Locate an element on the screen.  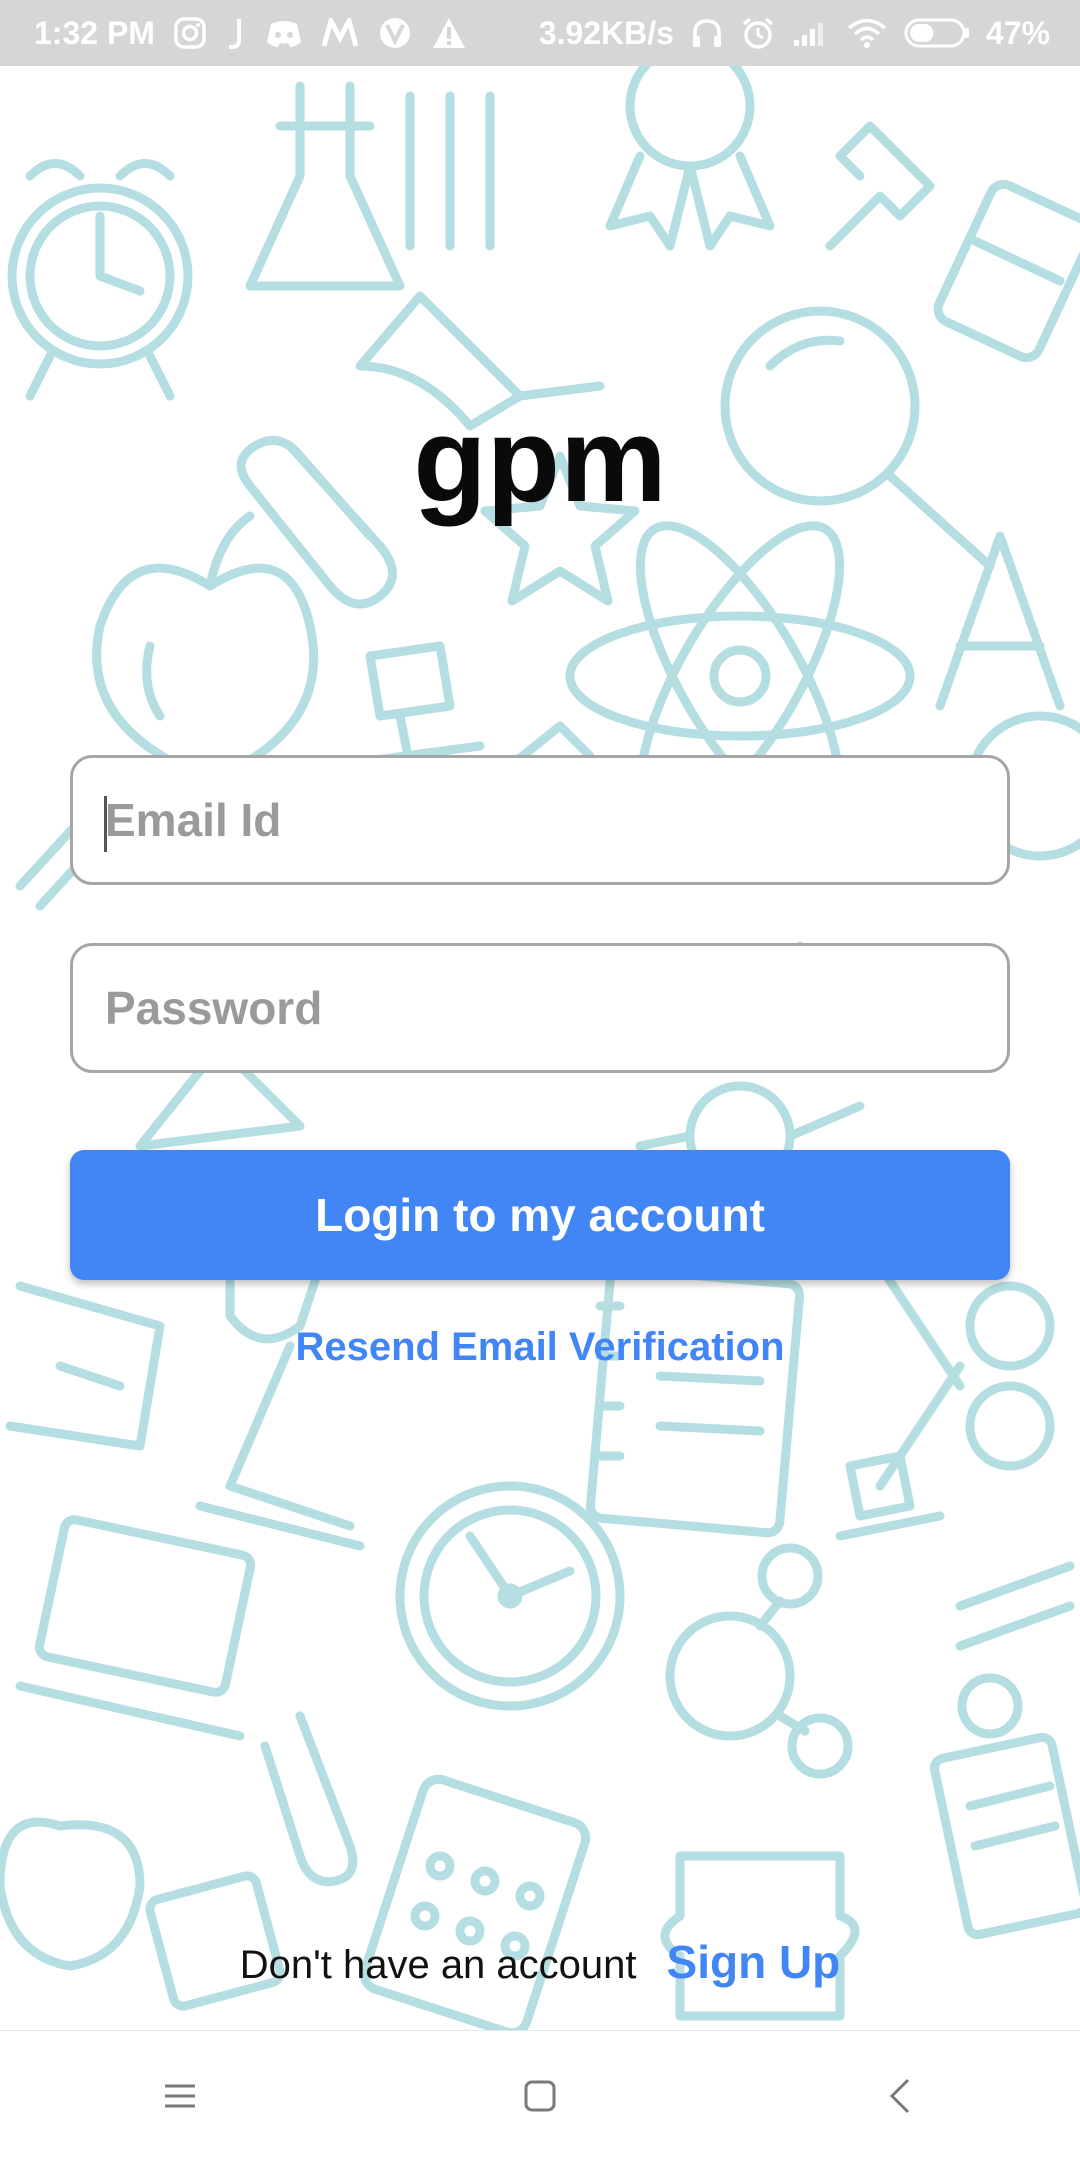
battery-icon is located at coordinates (936, 33).